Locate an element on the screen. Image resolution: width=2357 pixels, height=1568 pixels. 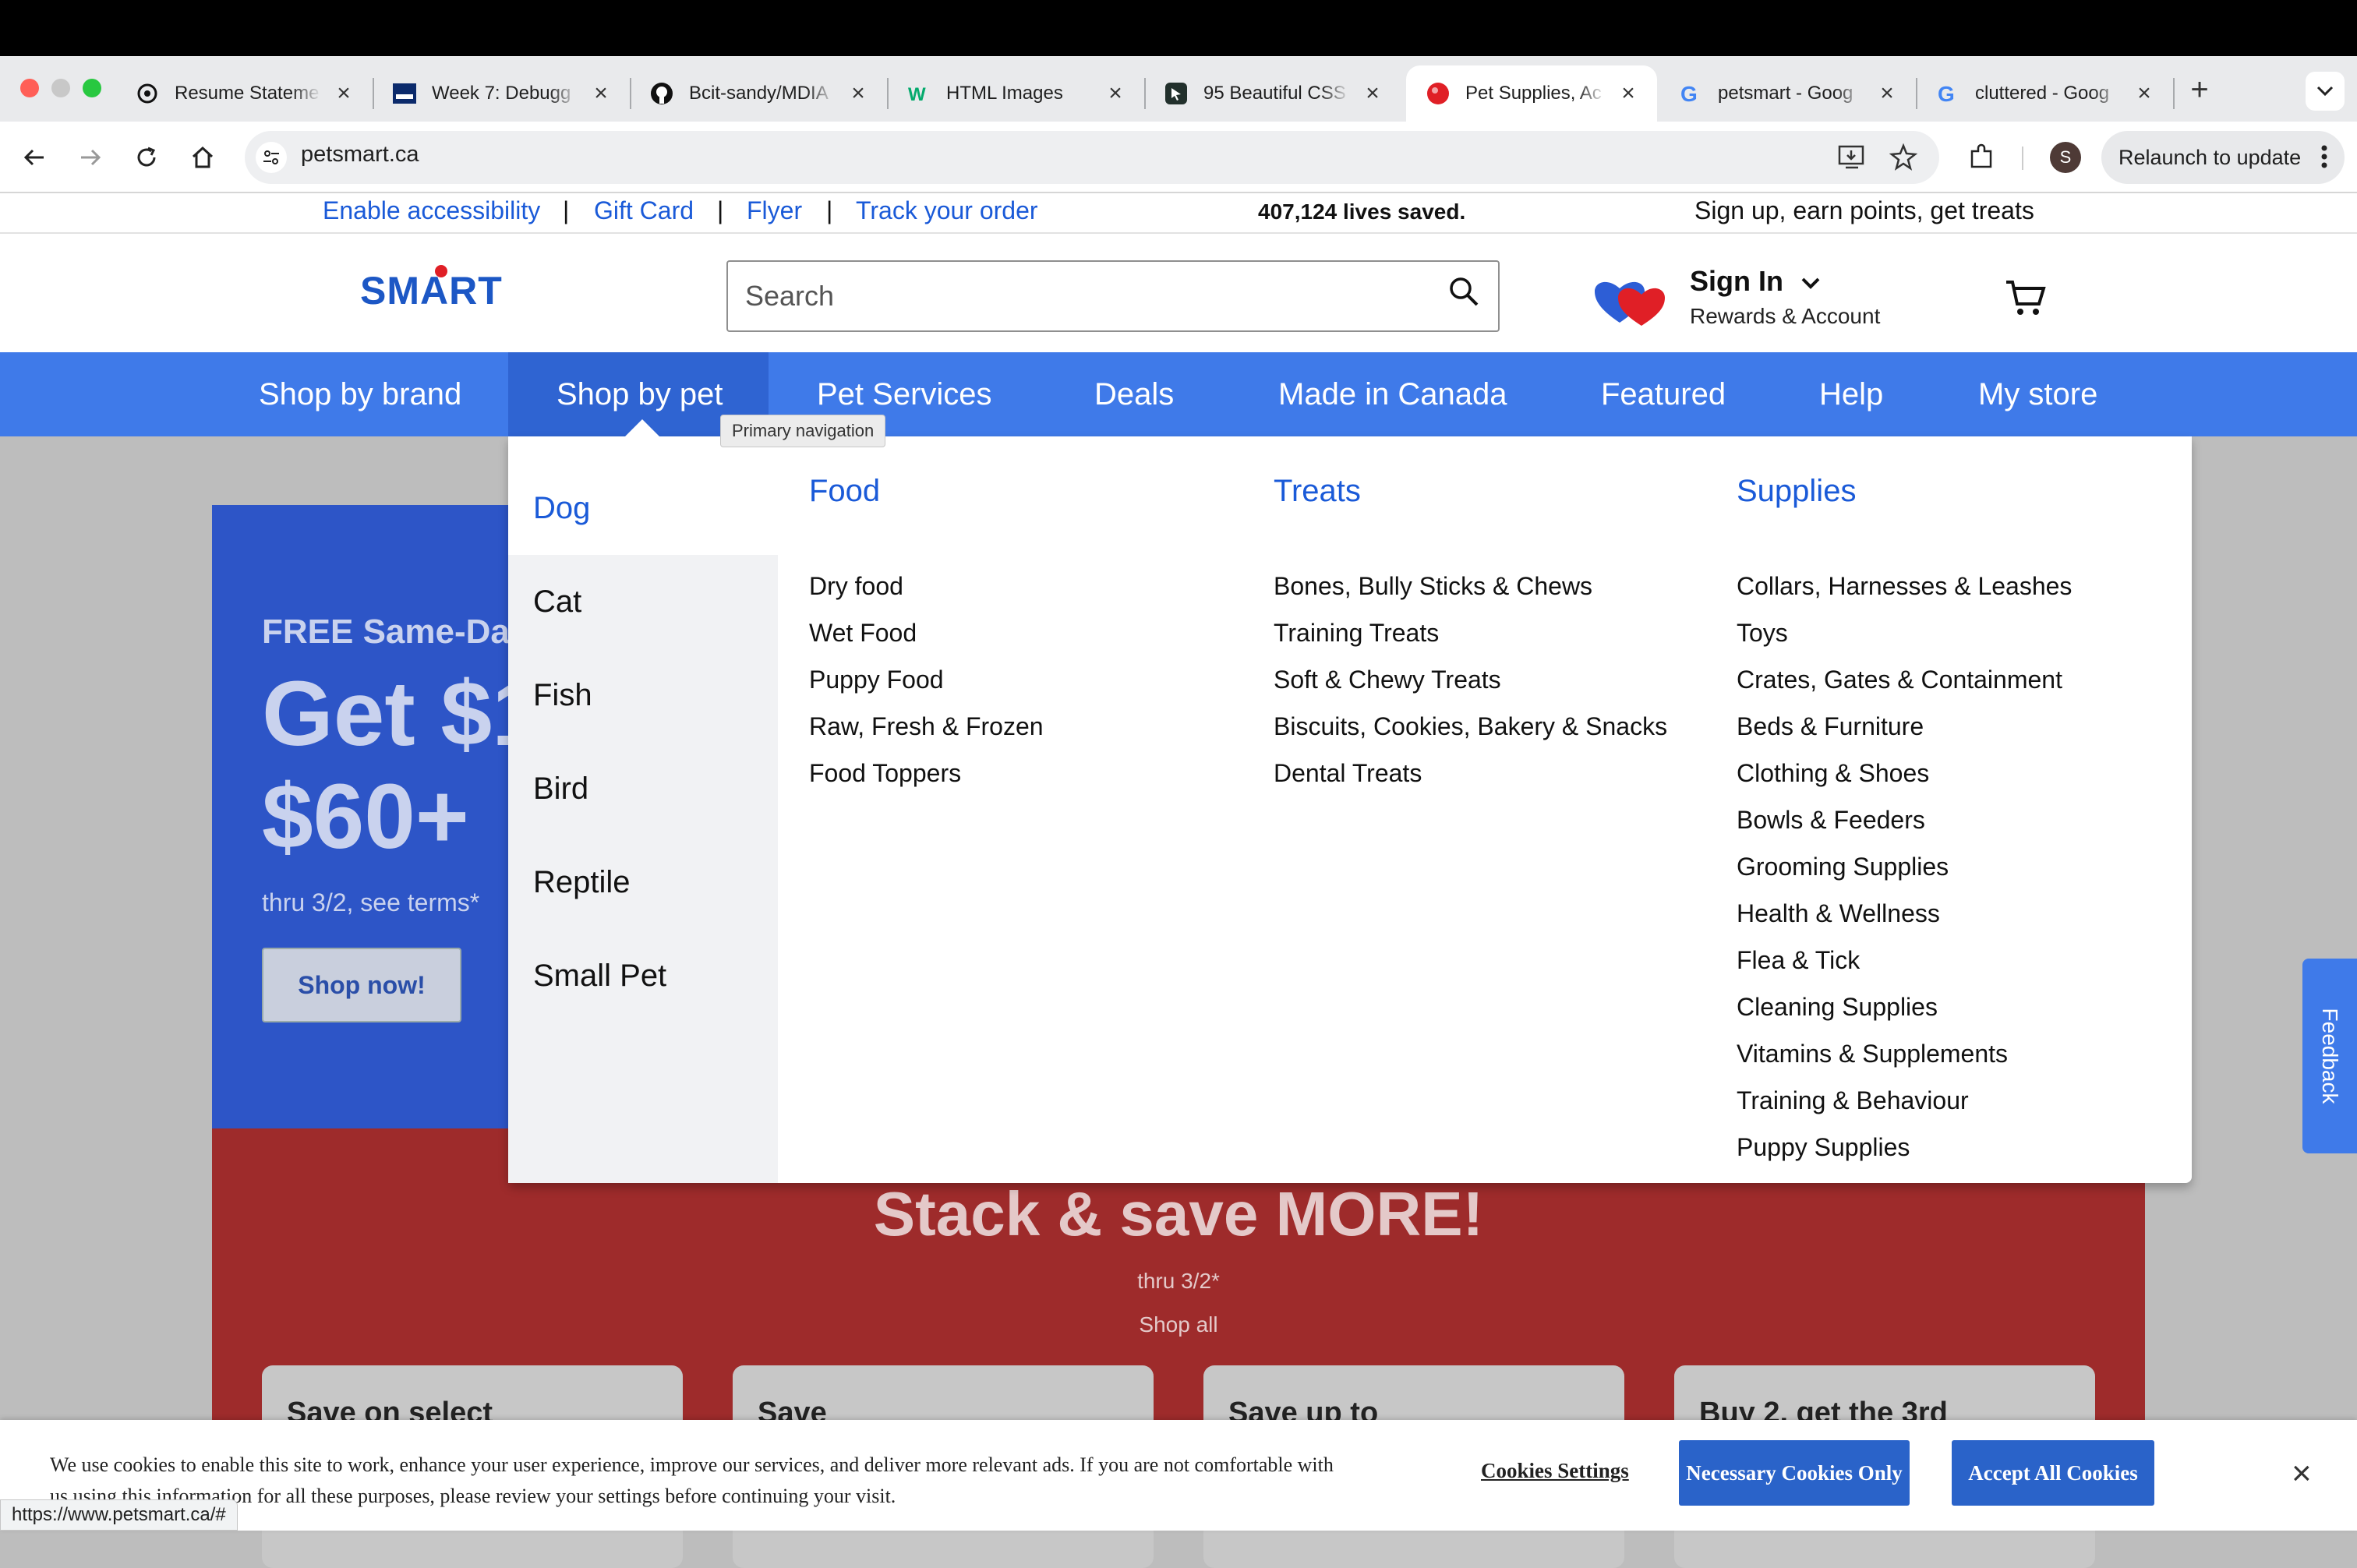
site-info-icon is located at coordinates (271, 157).